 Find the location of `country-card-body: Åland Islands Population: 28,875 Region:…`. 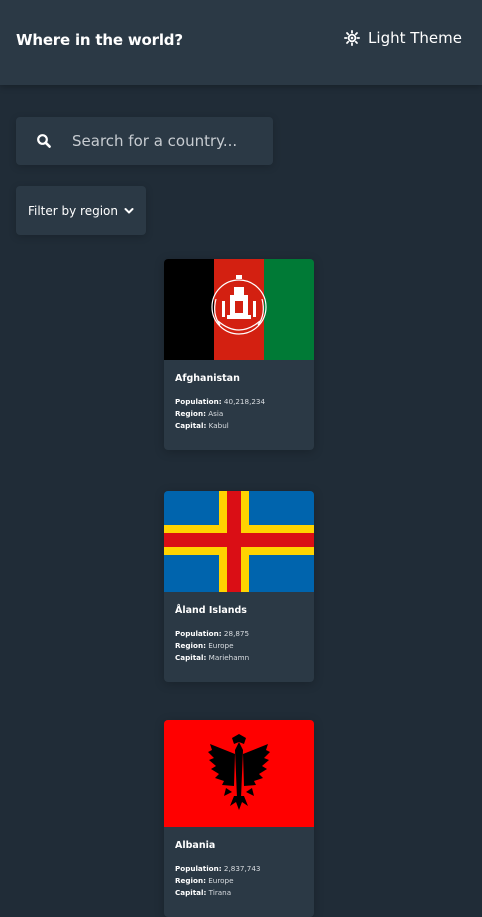

country-card-body: Åland Islands Population: 28,875 Region:… is located at coordinates (239, 637).